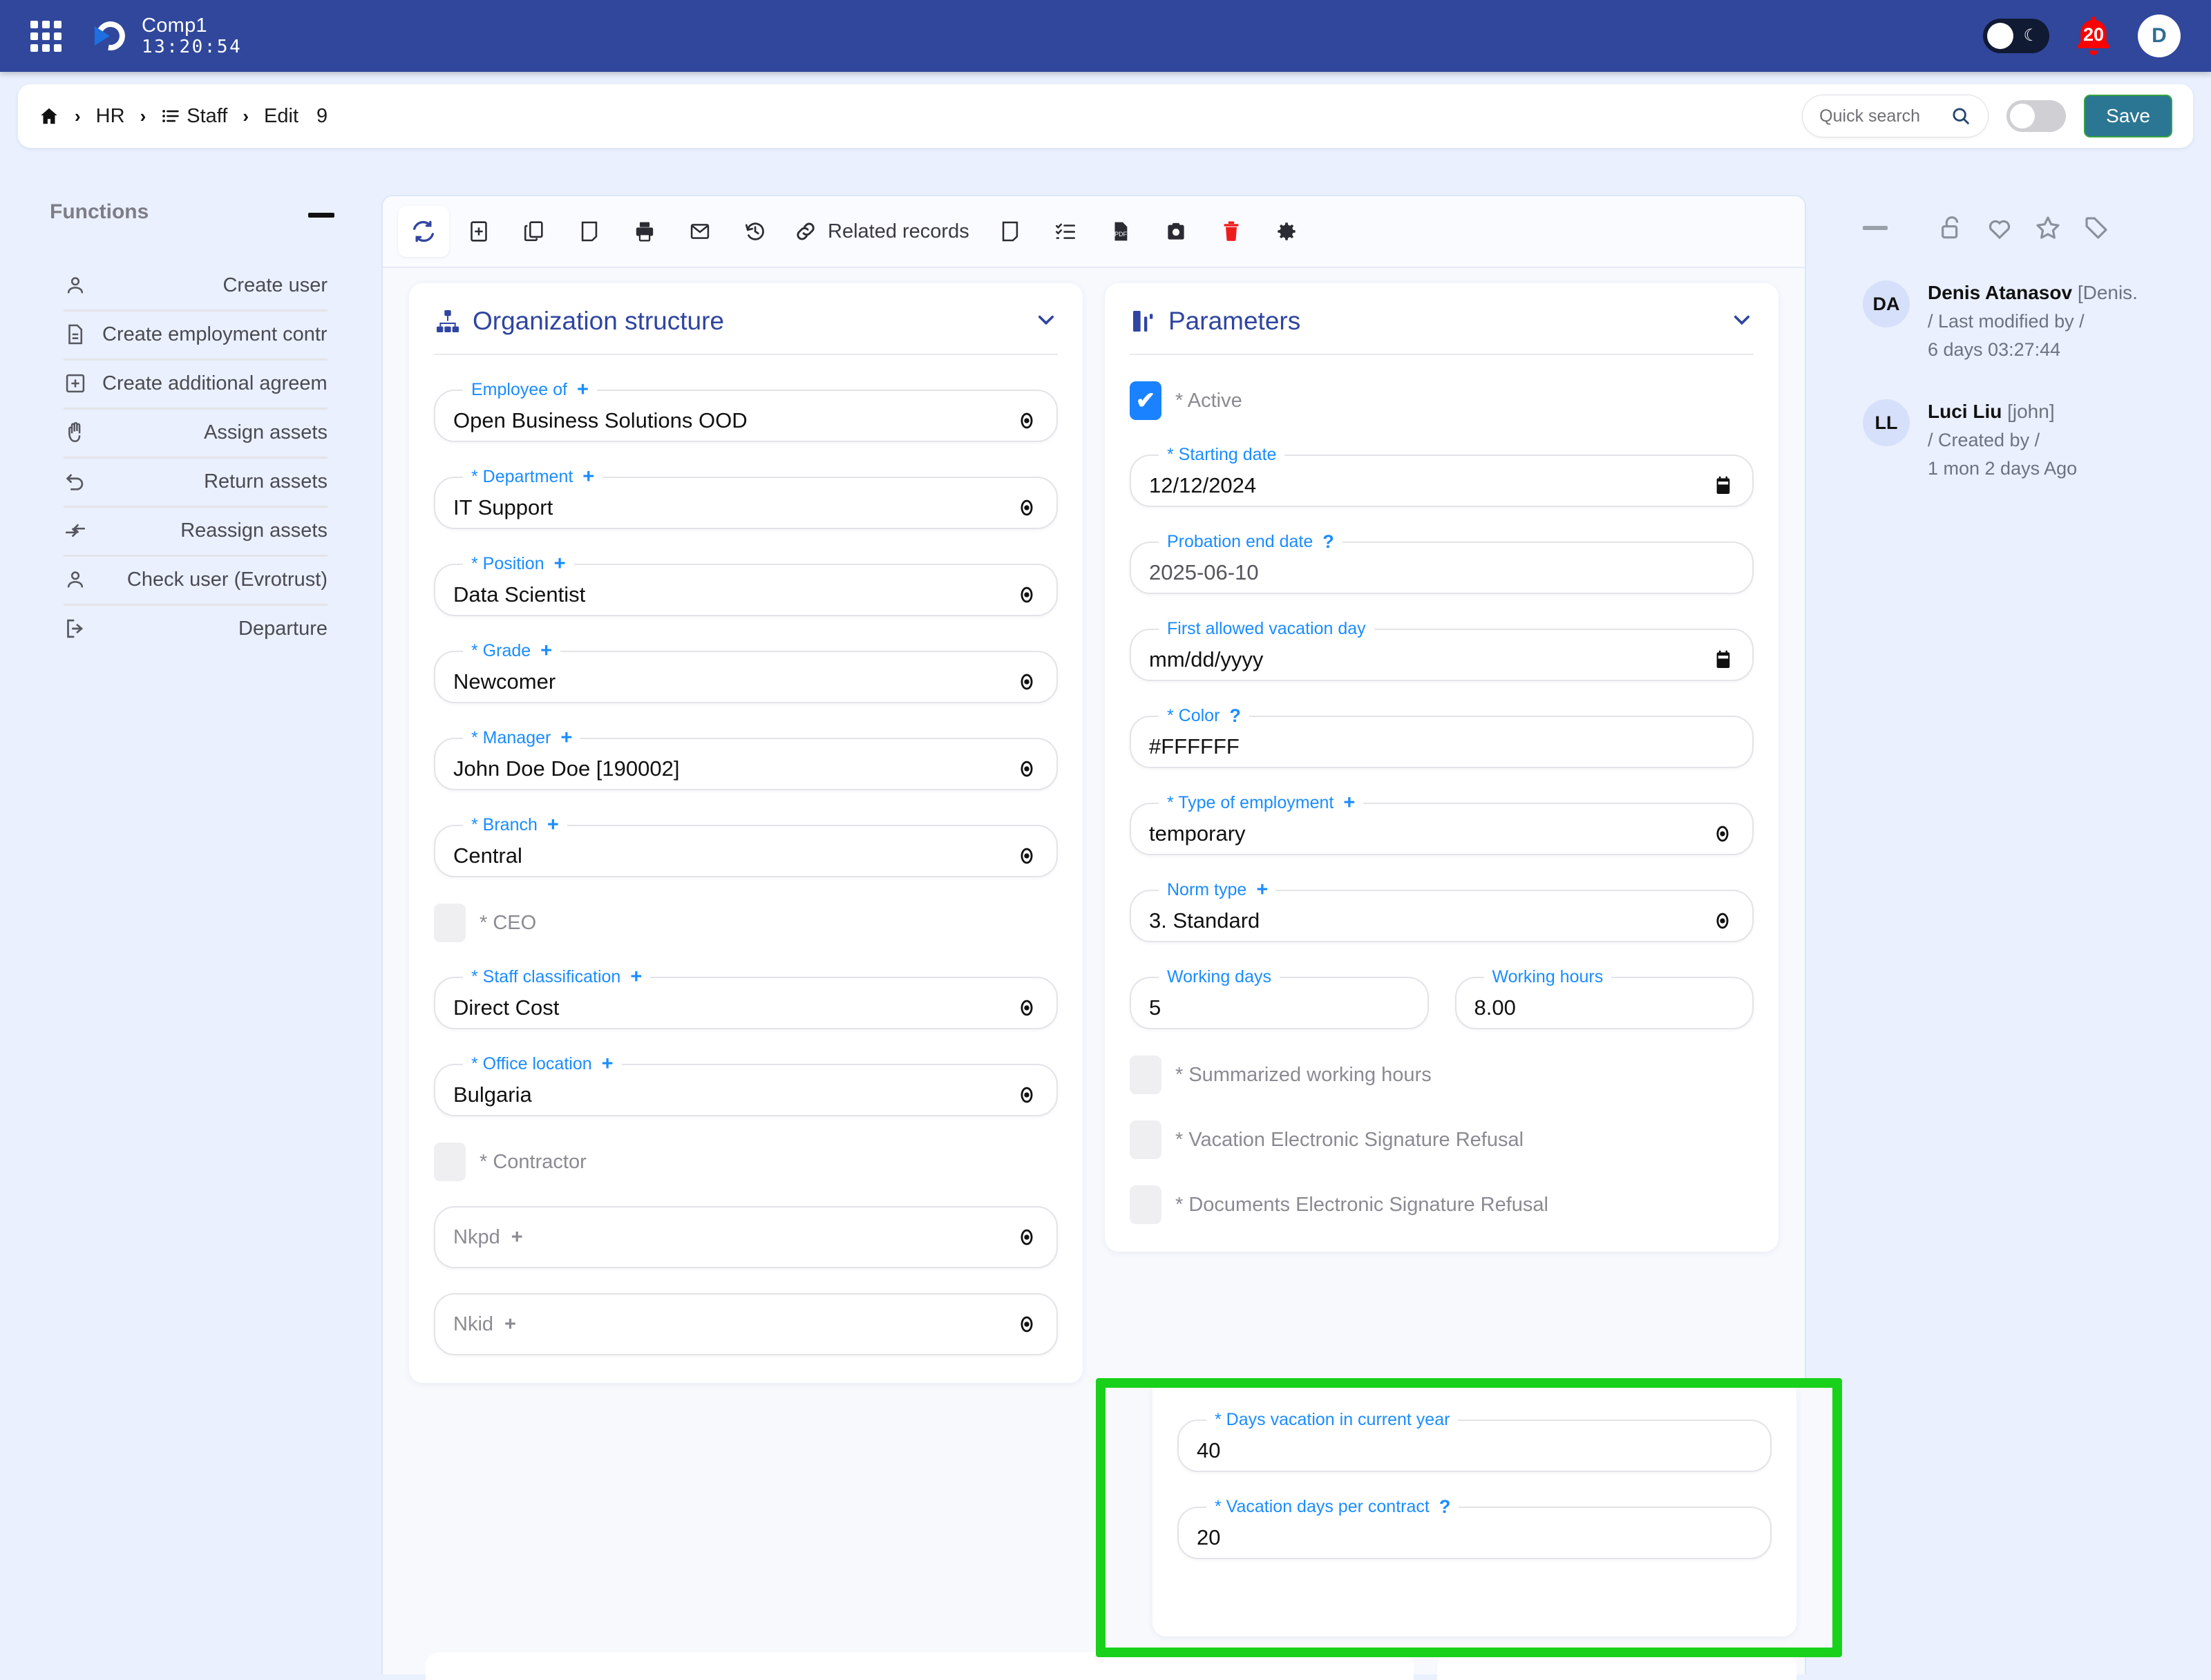 The height and width of the screenshot is (1680, 2211). I want to click on notifications-bell-button: 20, so click(2093, 36).